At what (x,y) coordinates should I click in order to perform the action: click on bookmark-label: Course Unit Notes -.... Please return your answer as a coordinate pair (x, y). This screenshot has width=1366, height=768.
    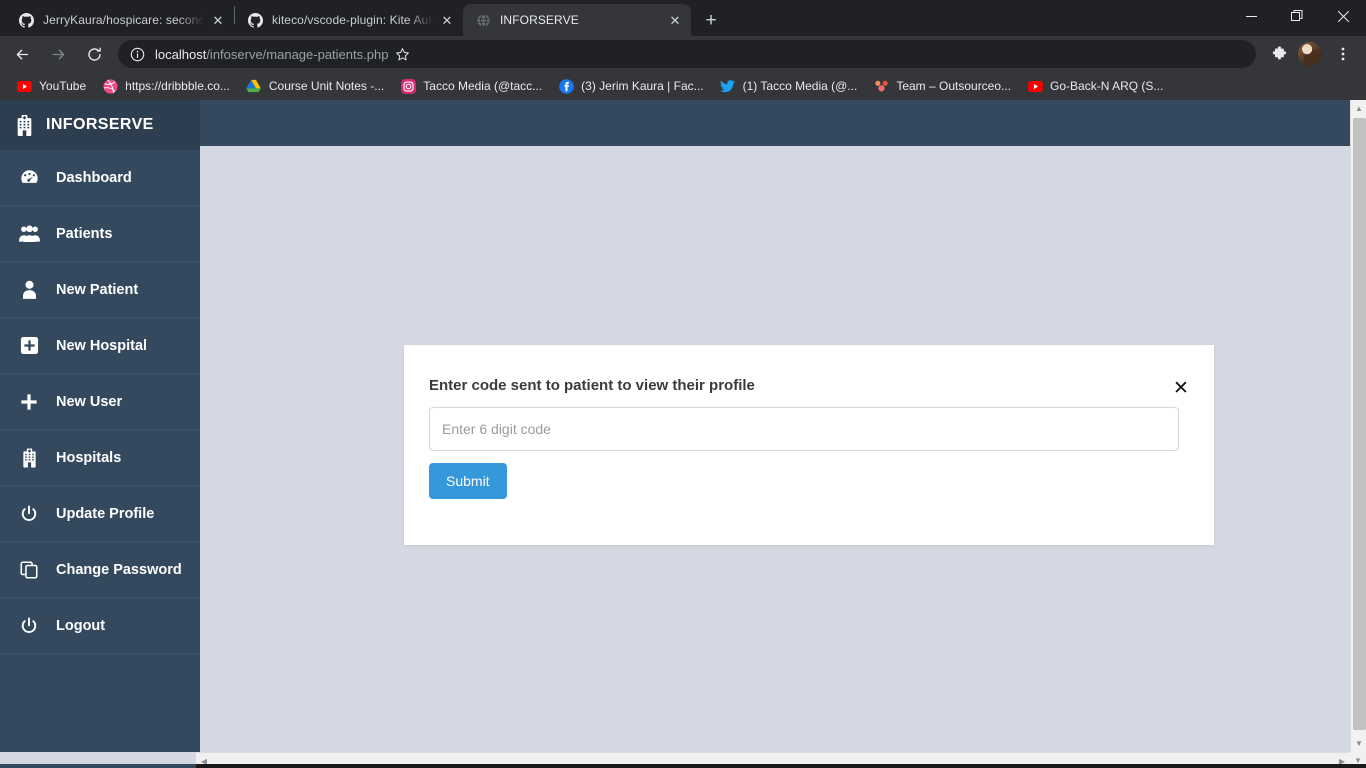
    Looking at the image, I should click on (326, 86).